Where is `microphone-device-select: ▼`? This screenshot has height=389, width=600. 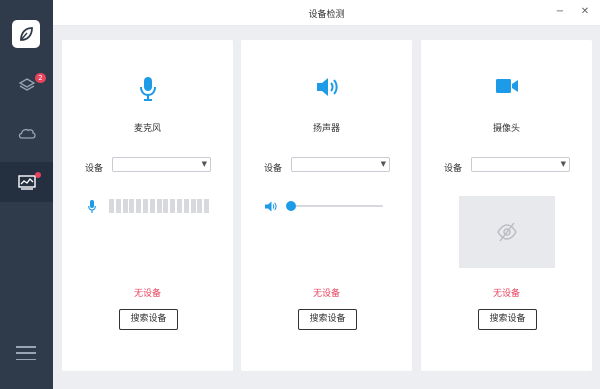 microphone-device-select: ▼ is located at coordinates (161, 164).